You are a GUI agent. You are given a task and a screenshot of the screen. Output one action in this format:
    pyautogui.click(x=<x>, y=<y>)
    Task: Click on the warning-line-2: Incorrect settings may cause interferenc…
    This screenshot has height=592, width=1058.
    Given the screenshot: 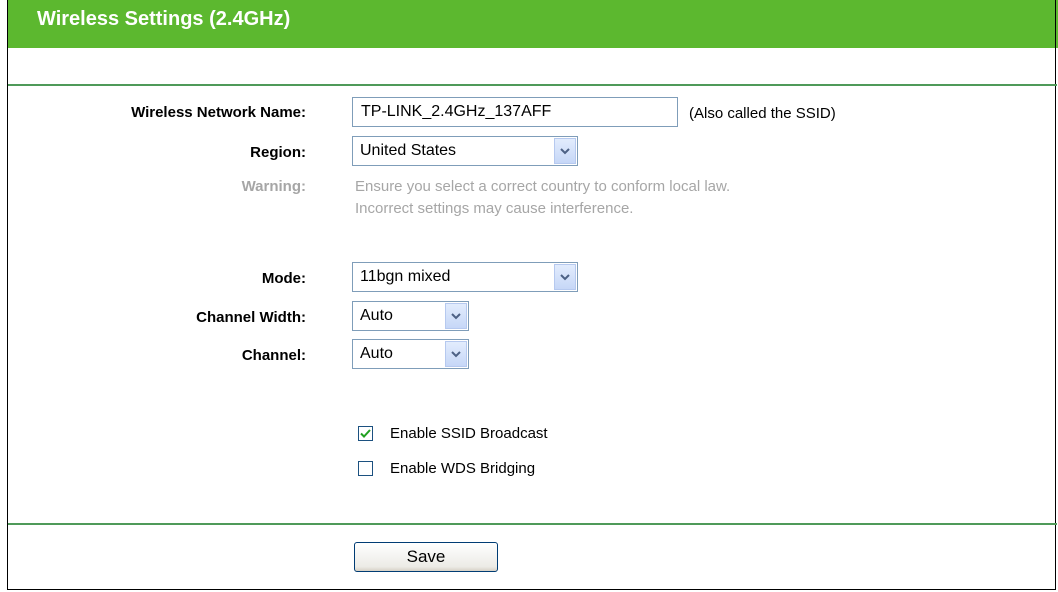 What is the action you would take?
    pyautogui.click(x=494, y=208)
    